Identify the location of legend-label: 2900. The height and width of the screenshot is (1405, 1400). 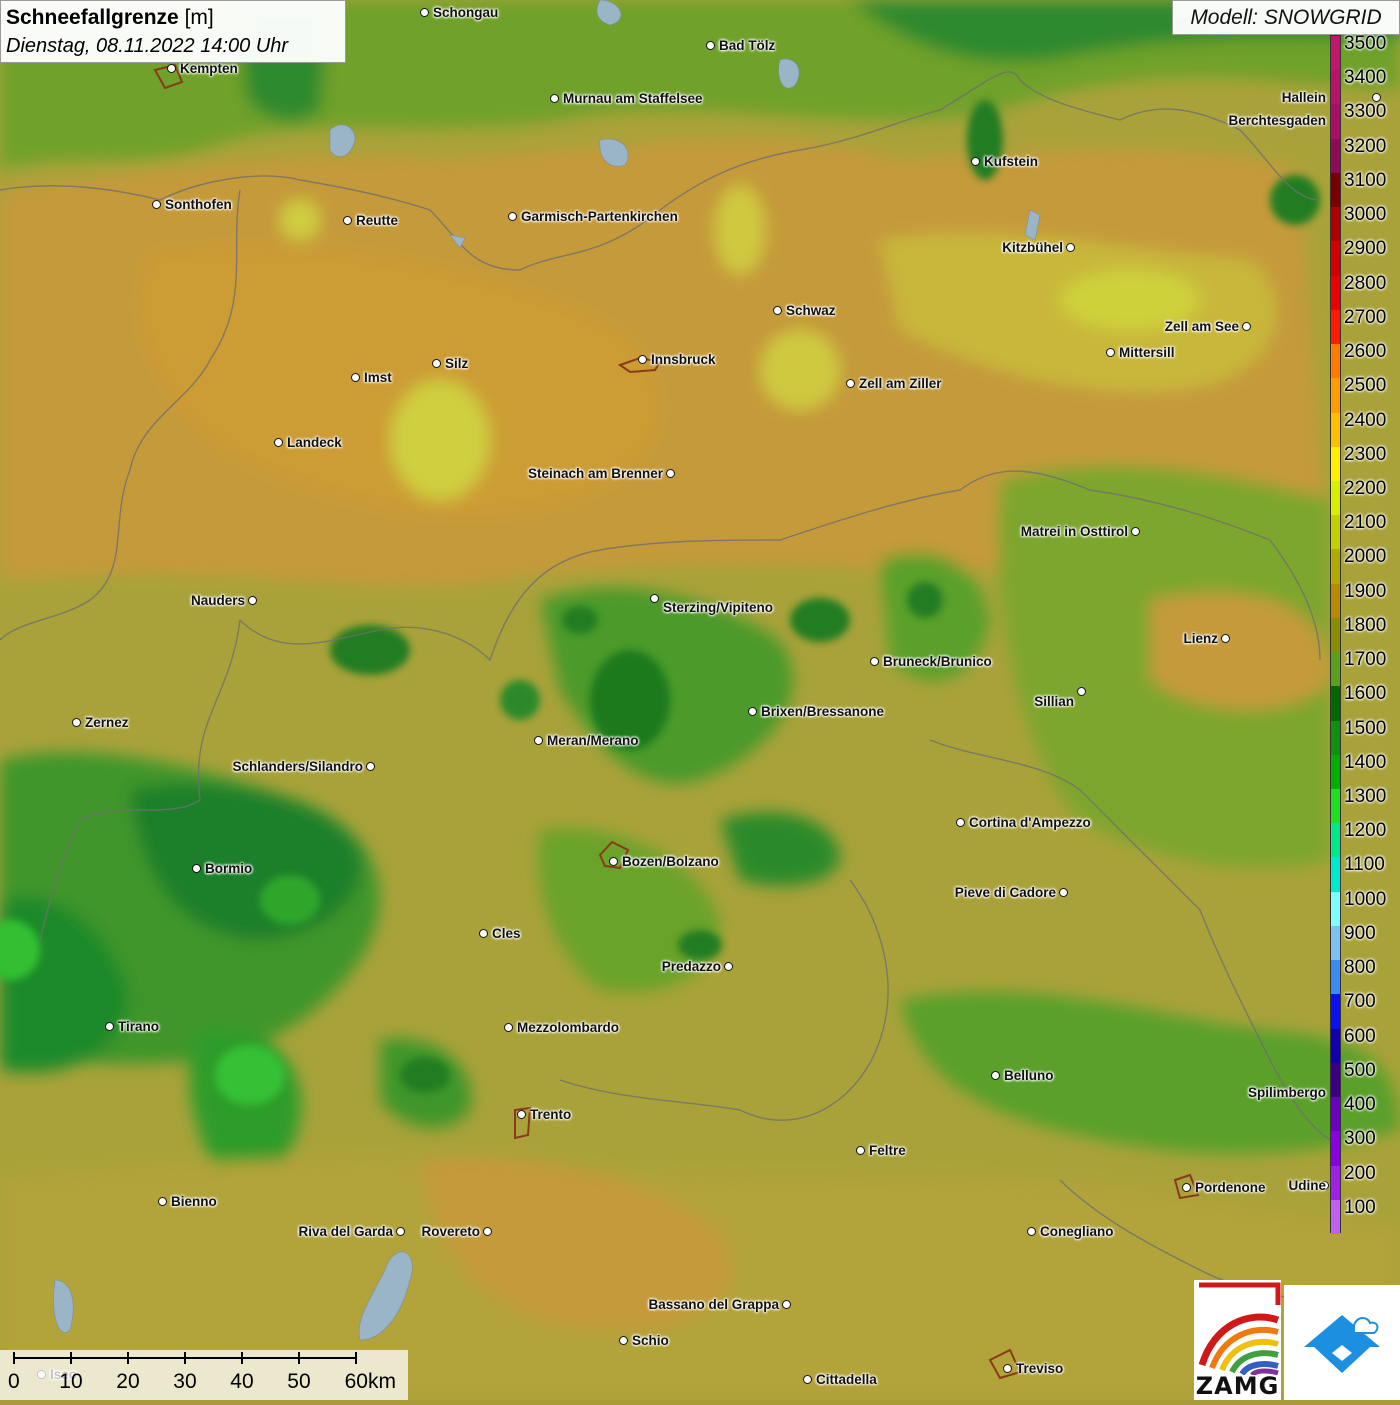
(1365, 249).